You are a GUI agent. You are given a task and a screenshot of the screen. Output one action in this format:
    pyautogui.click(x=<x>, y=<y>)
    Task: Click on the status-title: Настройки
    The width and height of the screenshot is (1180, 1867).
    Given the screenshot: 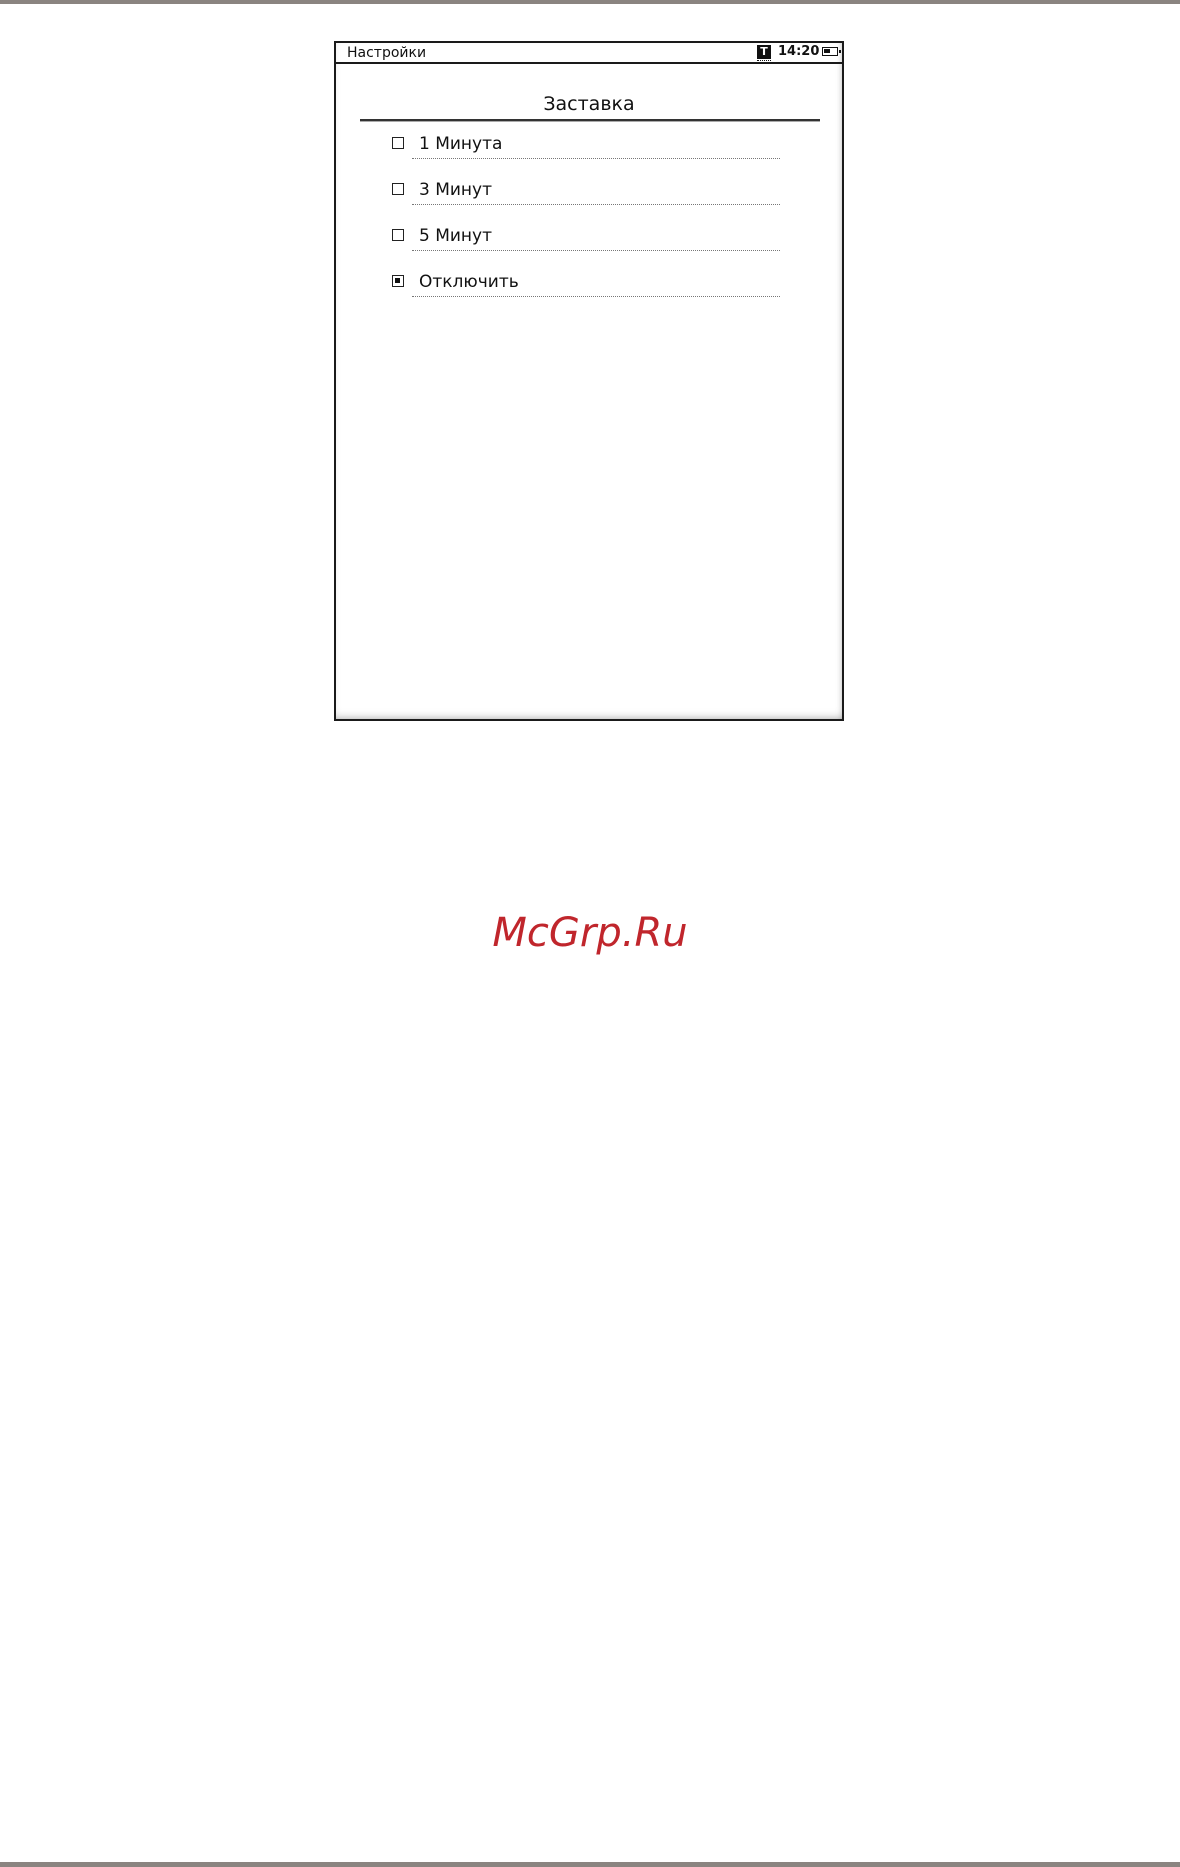 What is the action you would take?
    pyautogui.click(x=387, y=53)
    